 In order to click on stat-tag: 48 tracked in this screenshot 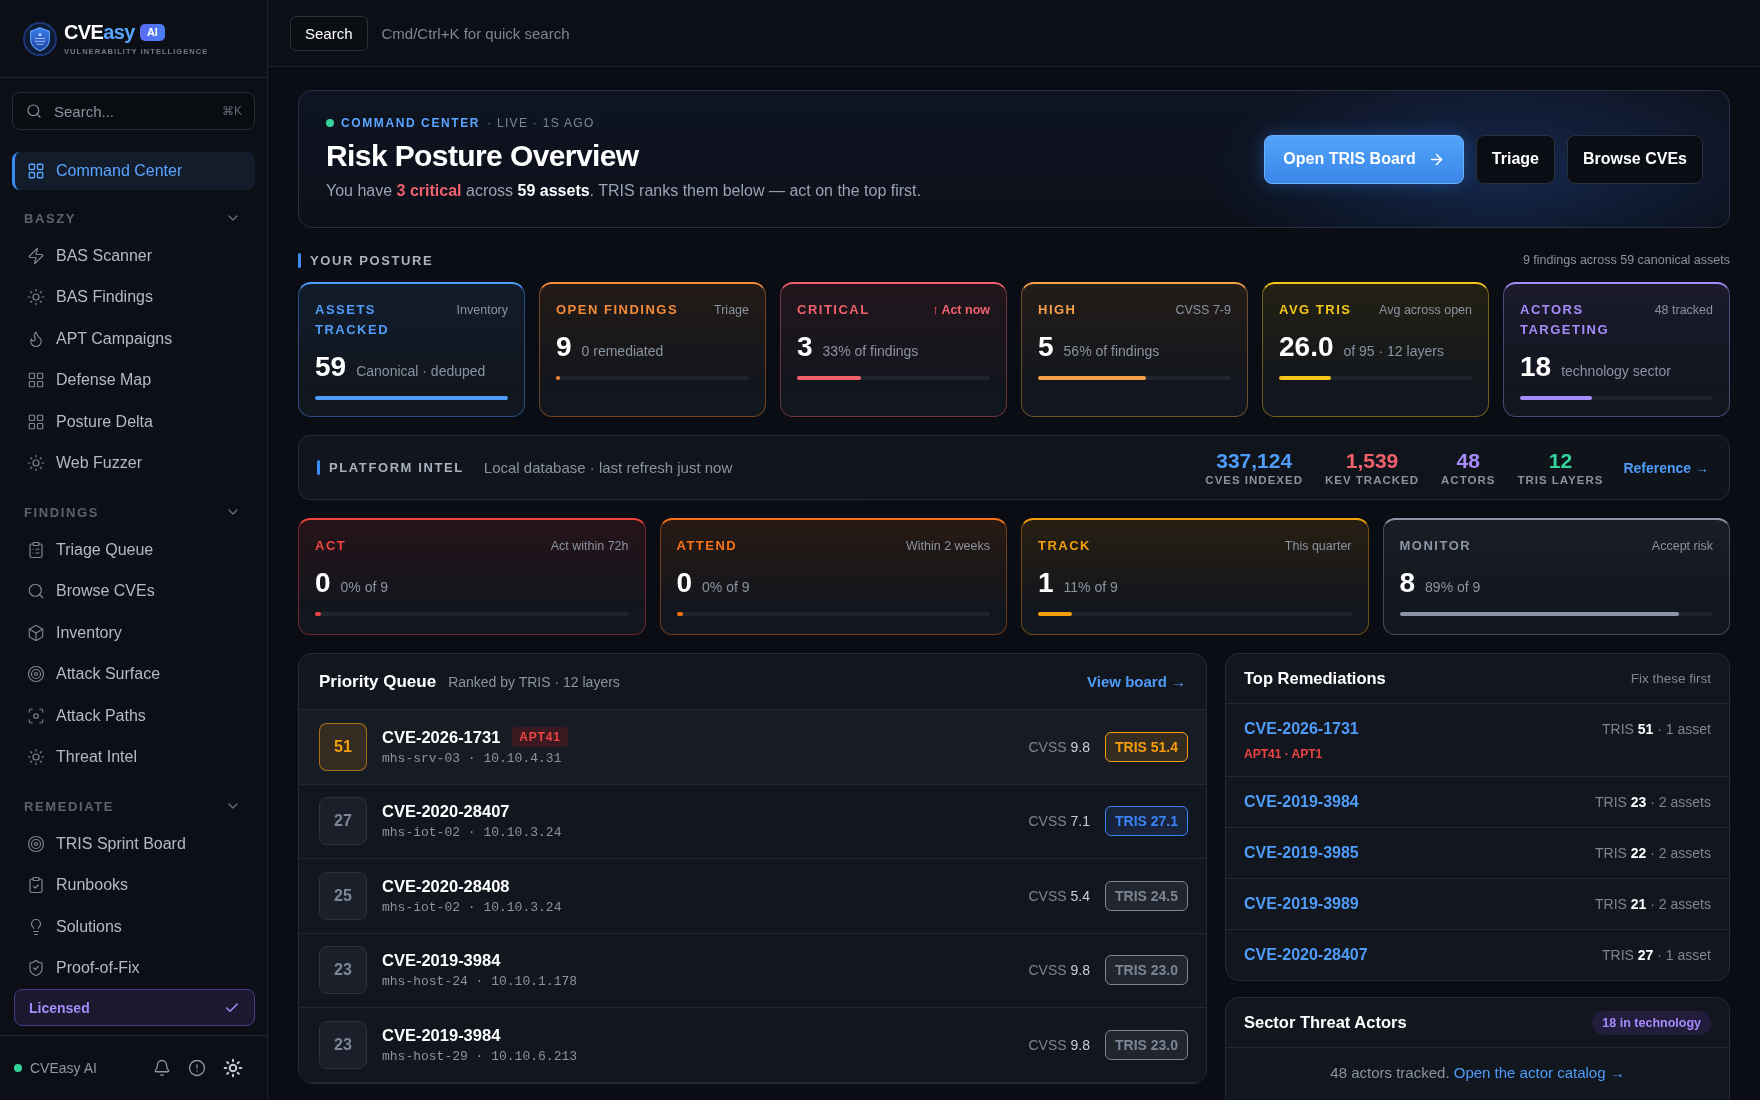, I will do `click(1683, 310)`.